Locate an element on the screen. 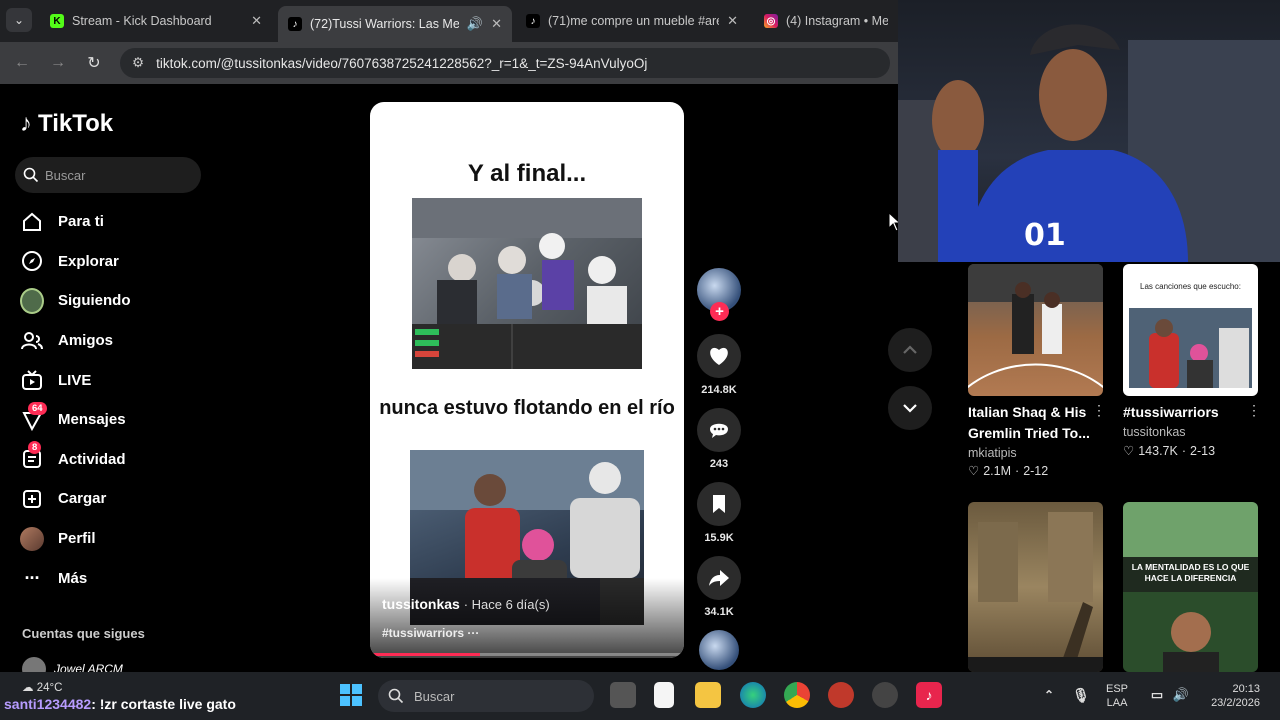 This screenshot has height=720, width=1280. tab-instagram: ◎ (4) Instagram • Mensa is located at coordinates (826, 21).